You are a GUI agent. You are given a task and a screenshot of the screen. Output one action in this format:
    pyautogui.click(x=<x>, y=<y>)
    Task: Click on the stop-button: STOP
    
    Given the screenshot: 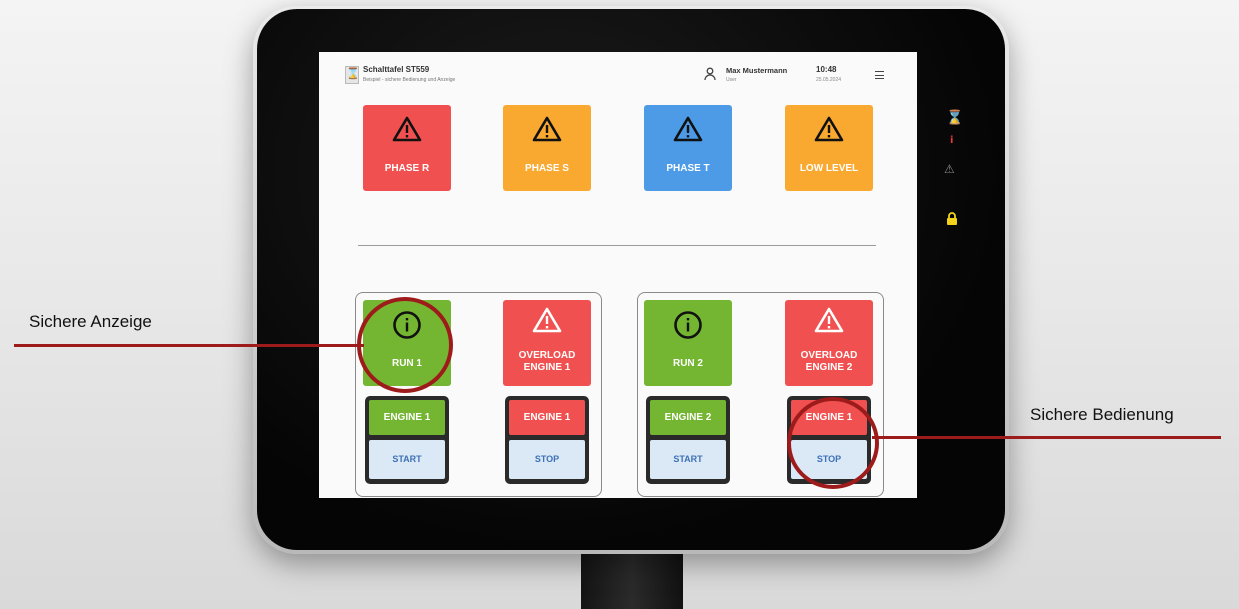 What is the action you would take?
    pyautogui.click(x=547, y=459)
    